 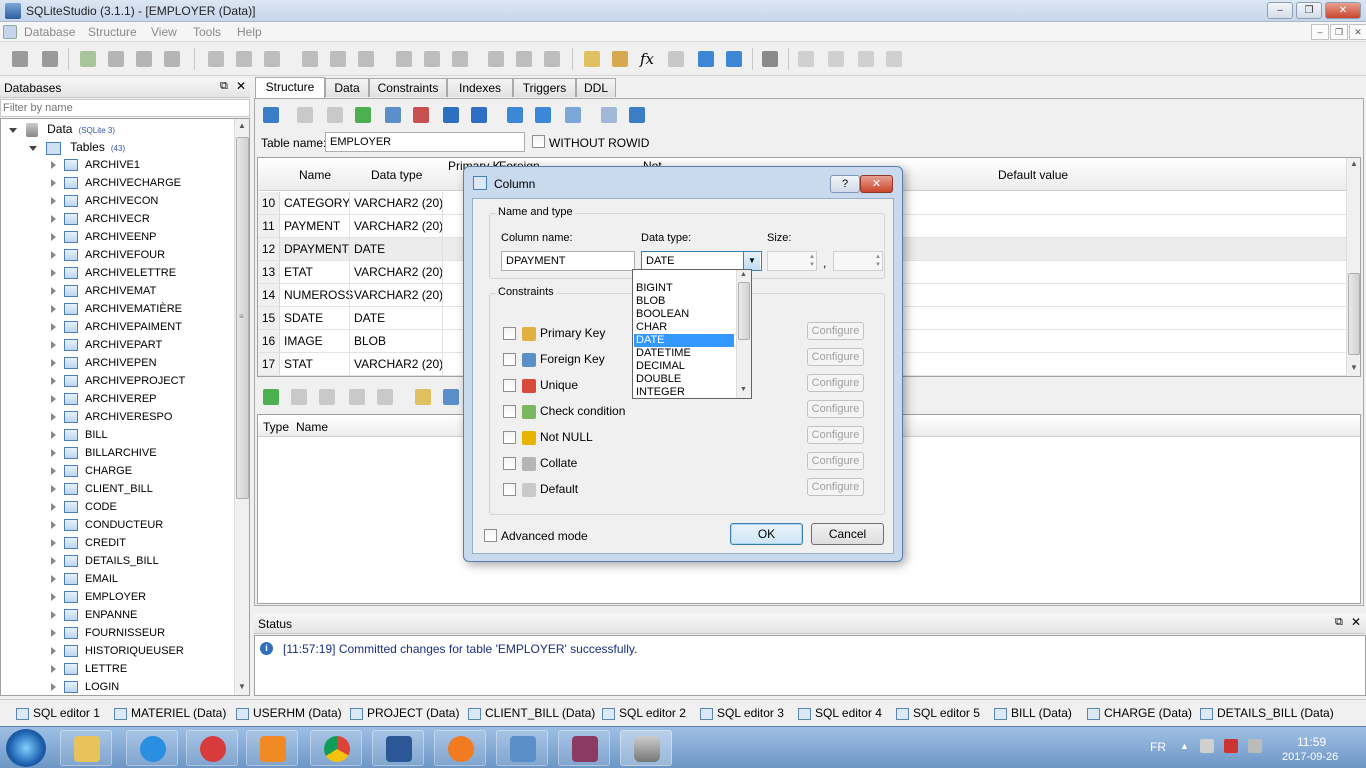 I want to click on move-down-icon, so click(x=479, y=115).